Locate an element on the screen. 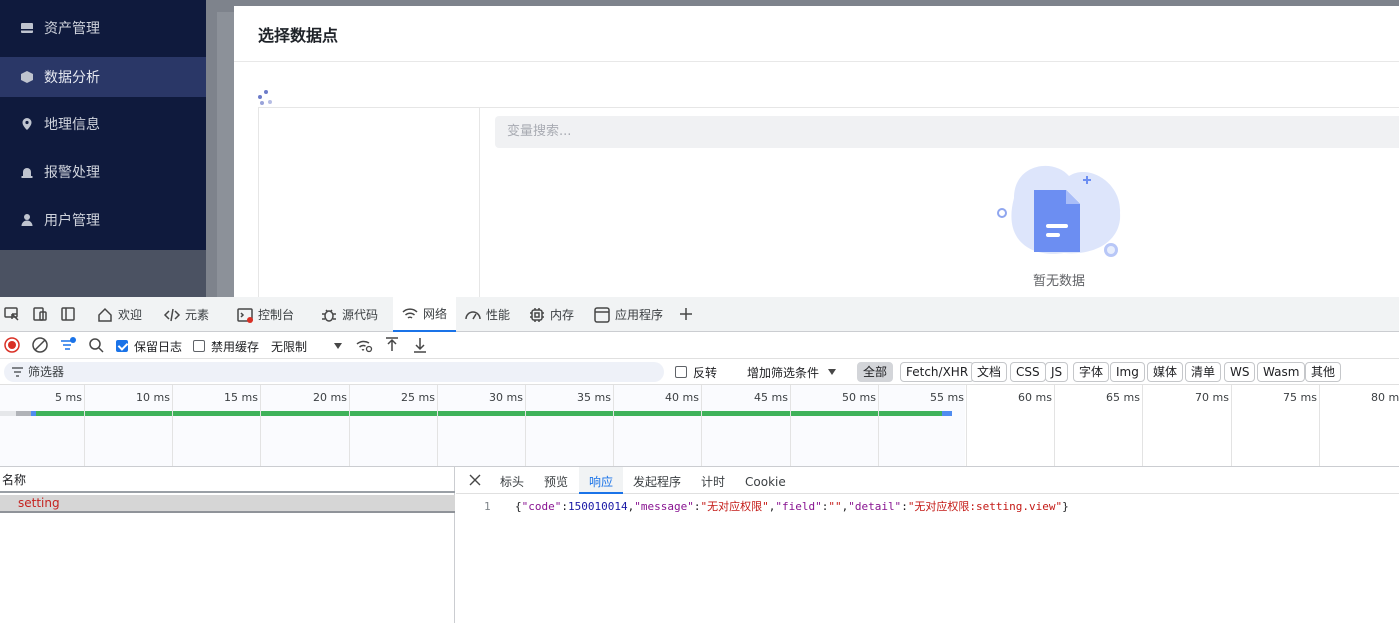 The height and width of the screenshot is (623, 1399). json-key: "detail" is located at coordinates (875, 506).